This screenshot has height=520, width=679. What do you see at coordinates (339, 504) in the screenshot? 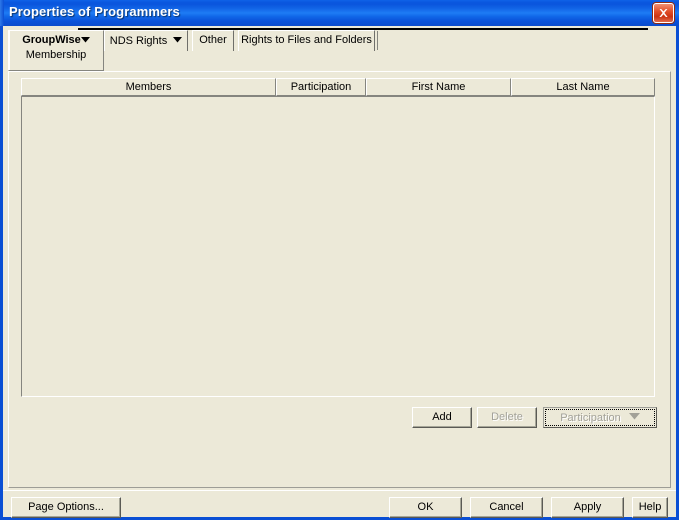
I see `footer-bar: Page Options... OK Cancel Apply Help` at bounding box center [339, 504].